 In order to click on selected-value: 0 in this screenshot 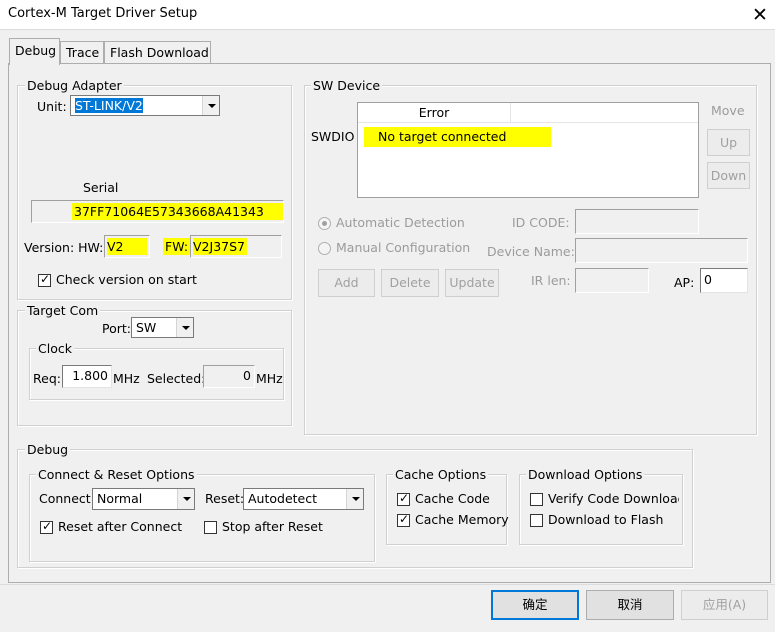, I will do `click(229, 376)`.